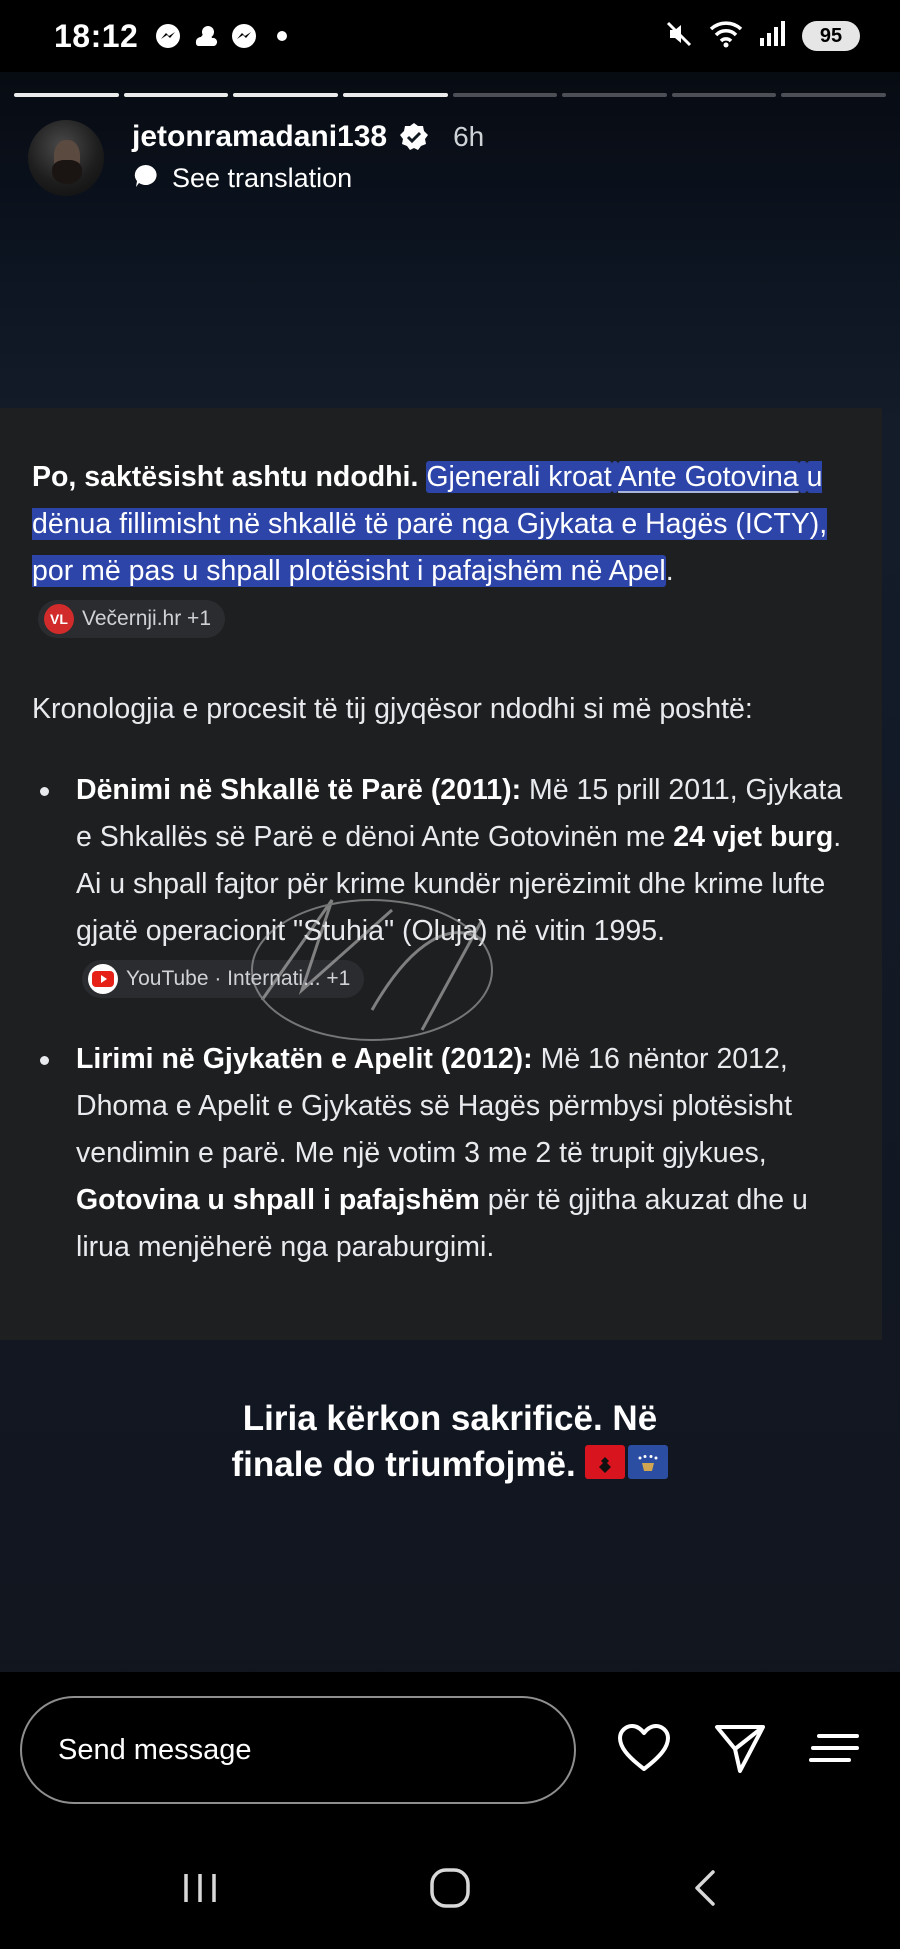 The width and height of the screenshot is (900, 1949). I want to click on vecernji-logo-icon: VL, so click(59, 619).